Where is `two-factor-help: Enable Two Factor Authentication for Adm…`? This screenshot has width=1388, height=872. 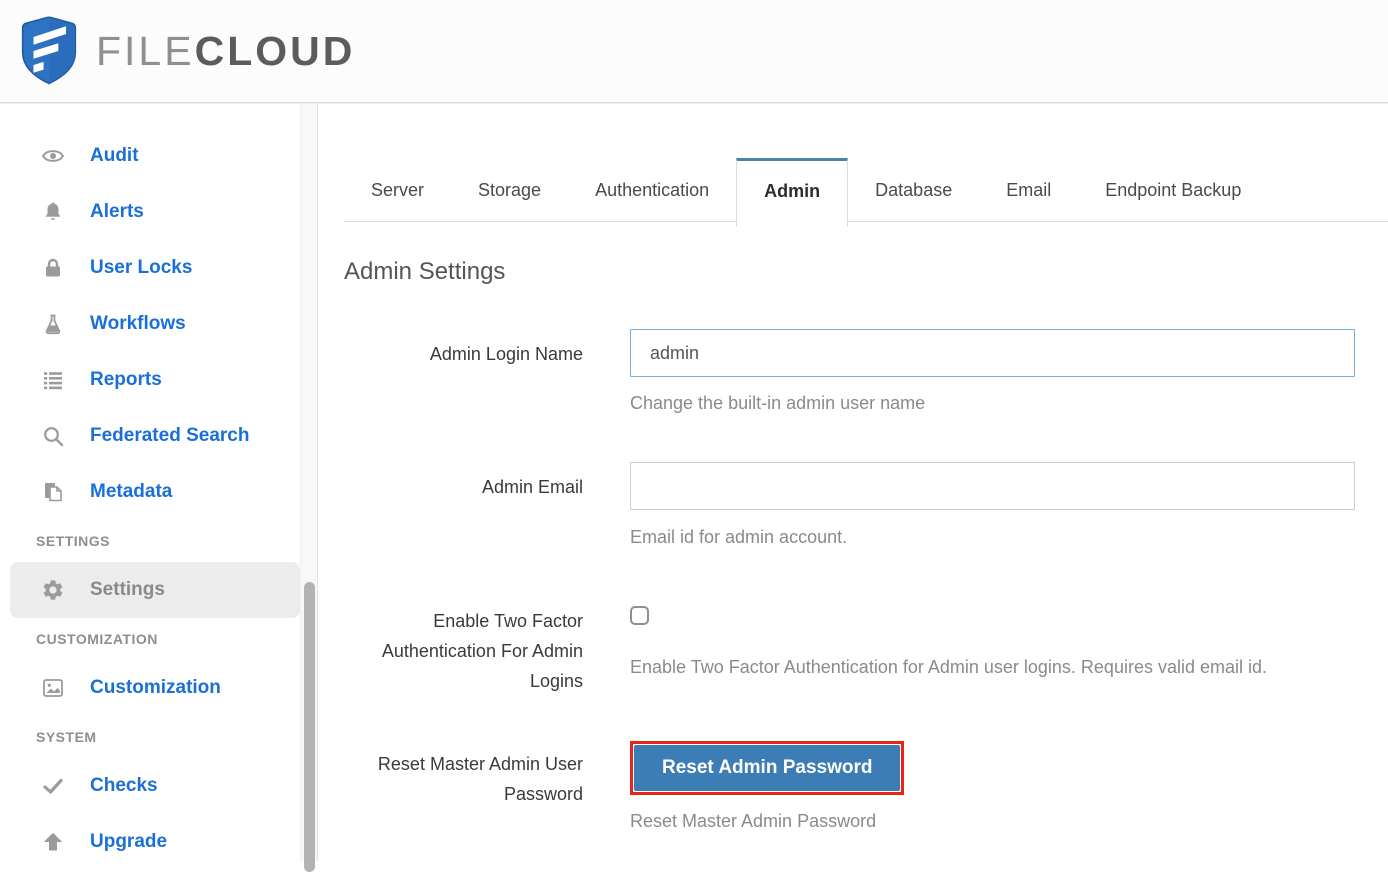 two-factor-help: Enable Two Factor Authentication for Adm… is located at coordinates (949, 667).